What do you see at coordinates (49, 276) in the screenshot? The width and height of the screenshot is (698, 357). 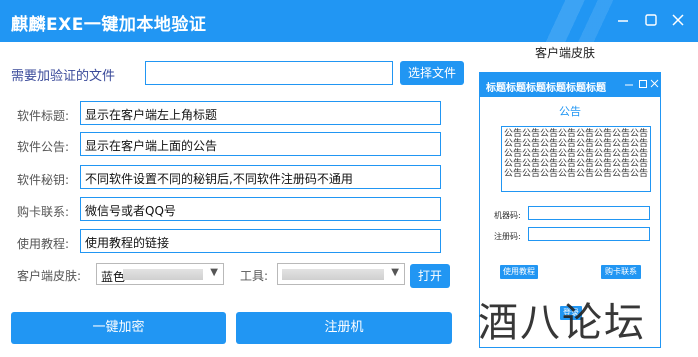 I see `skin-label: 客户端皮肤:` at bounding box center [49, 276].